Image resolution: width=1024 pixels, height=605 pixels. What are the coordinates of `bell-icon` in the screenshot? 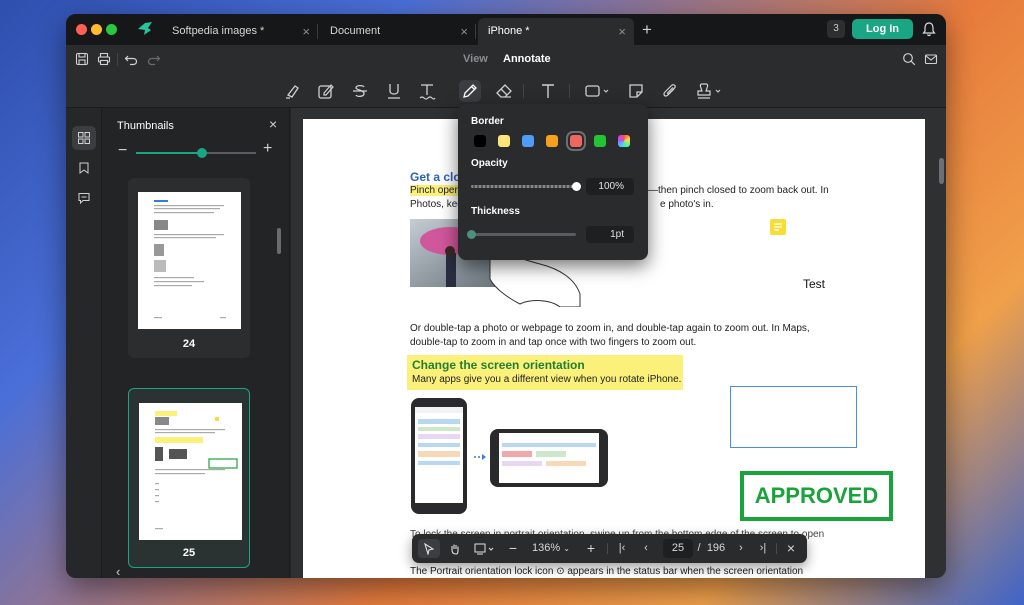 It's located at (929, 29).